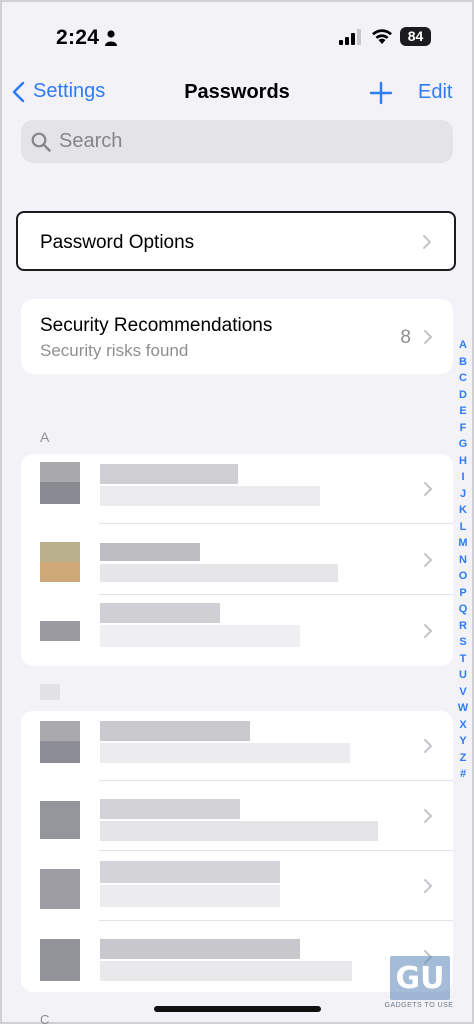 The width and height of the screenshot is (474, 1024). What do you see at coordinates (111, 38) in the screenshot?
I see `person-icon` at bounding box center [111, 38].